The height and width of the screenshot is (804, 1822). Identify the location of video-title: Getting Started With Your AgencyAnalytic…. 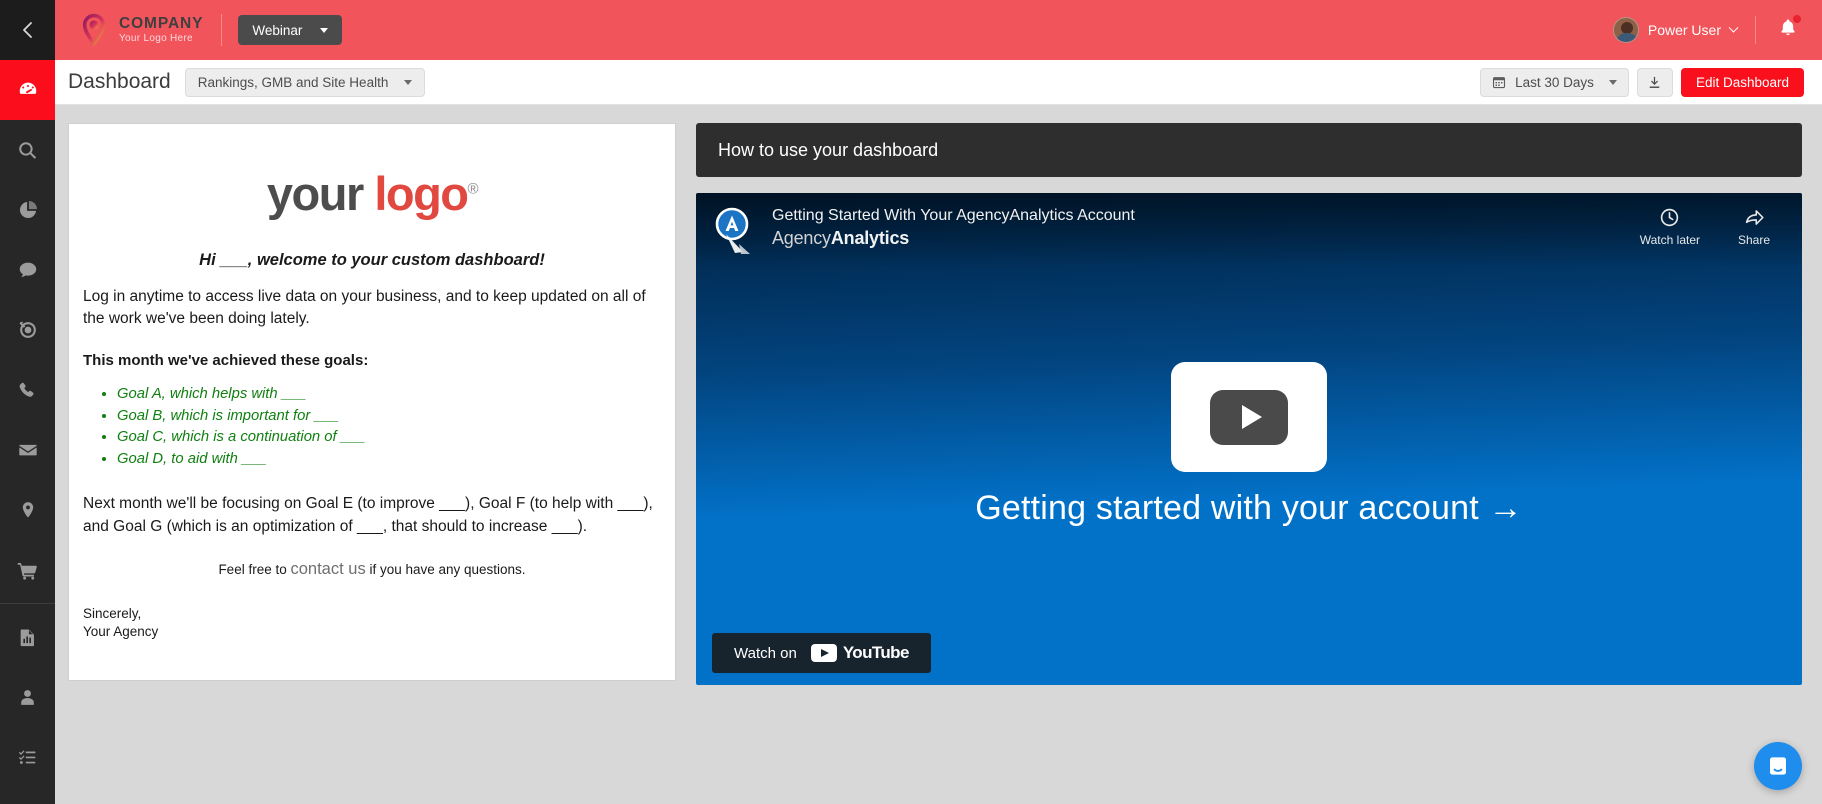
(953, 215).